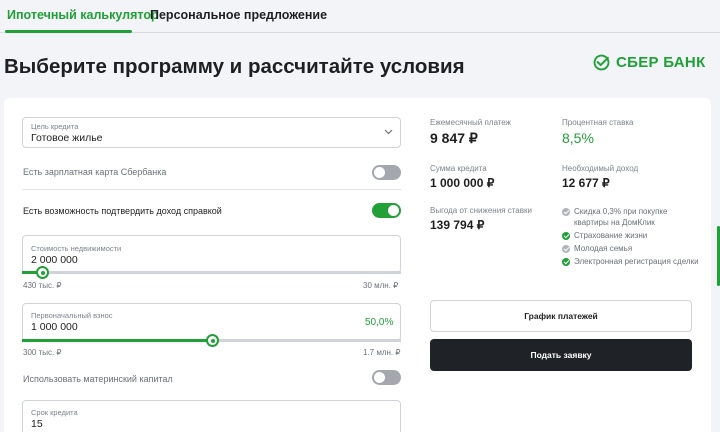 This screenshot has height=432, width=720. Describe the element at coordinates (83, 15) in the screenshot. I see `tab-mortgage-calculator: Ипотечный калькулятор` at that location.